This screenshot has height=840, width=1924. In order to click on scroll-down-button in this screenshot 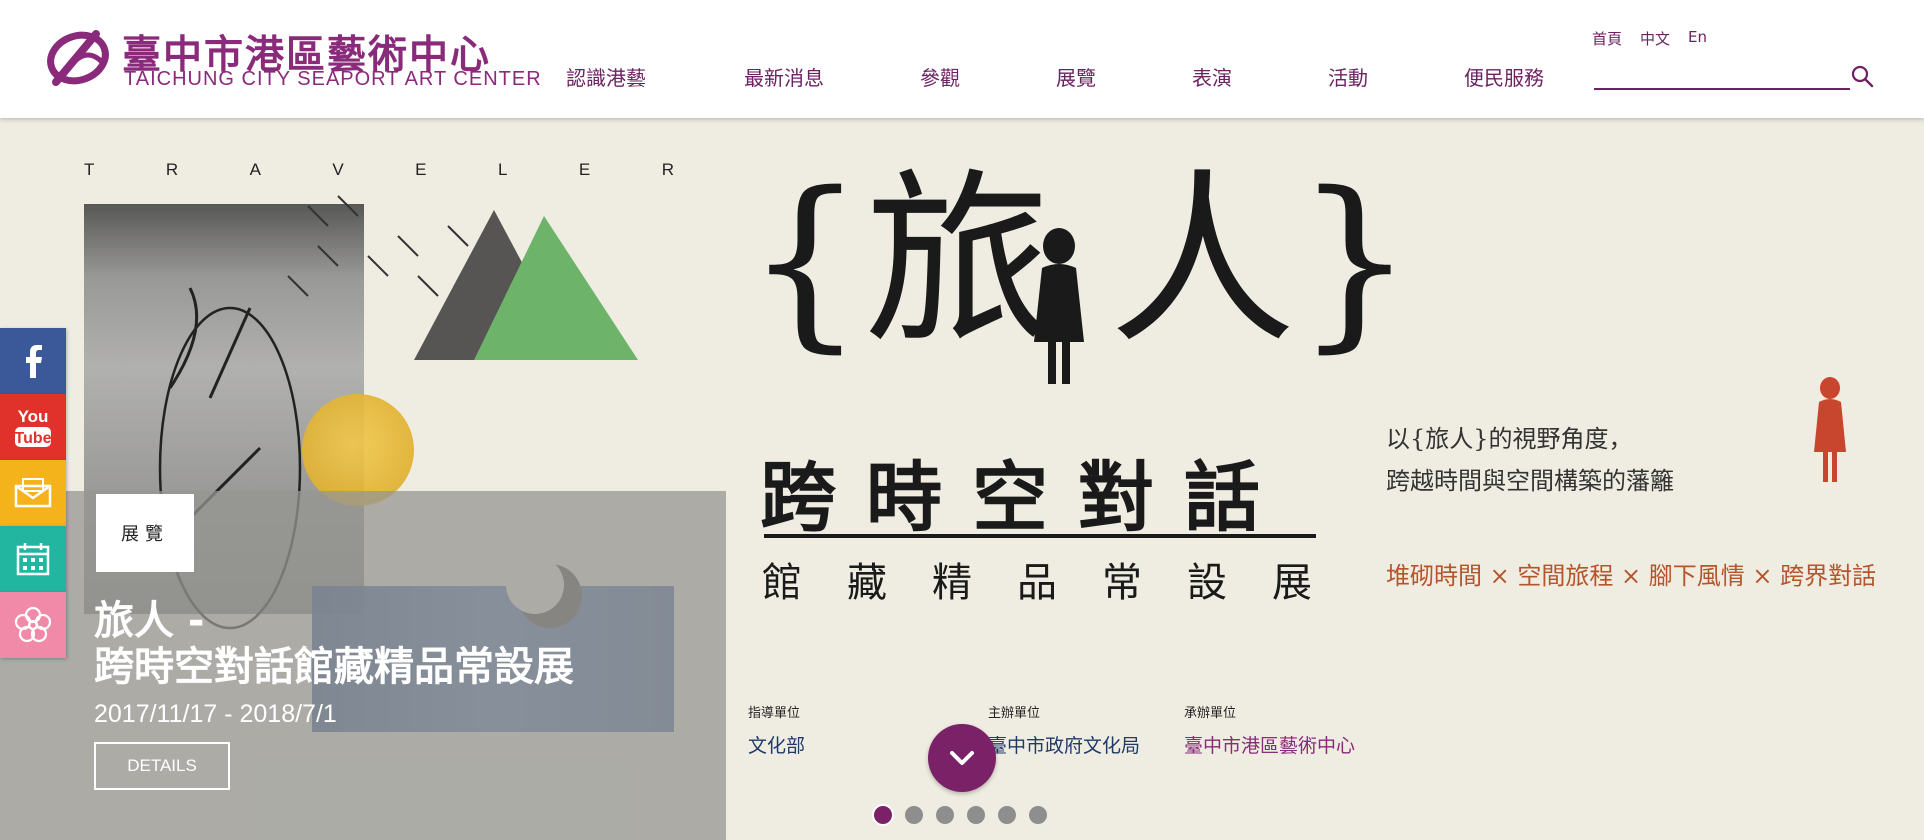, I will do `click(962, 758)`.